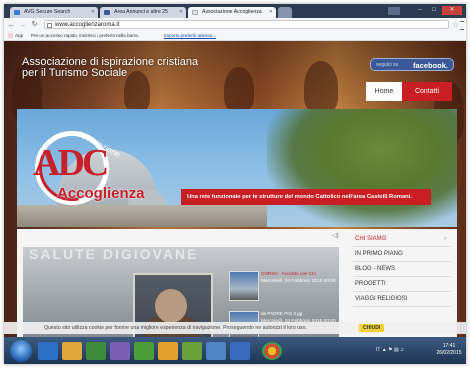 This screenshot has width=470, height=374. I want to click on forward-icon: →, so click(22, 24).